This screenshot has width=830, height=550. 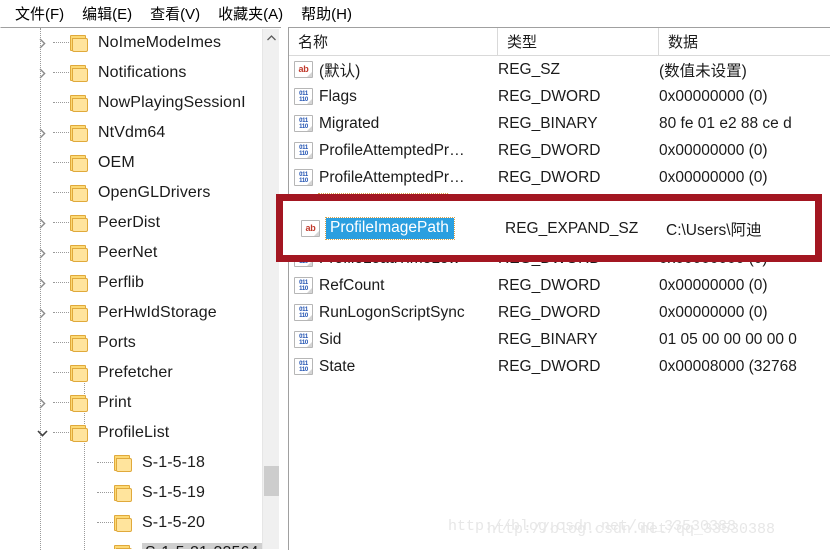 What do you see at coordinates (393, 366) in the screenshot?
I see `value-name-cell: 011 110 State` at bounding box center [393, 366].